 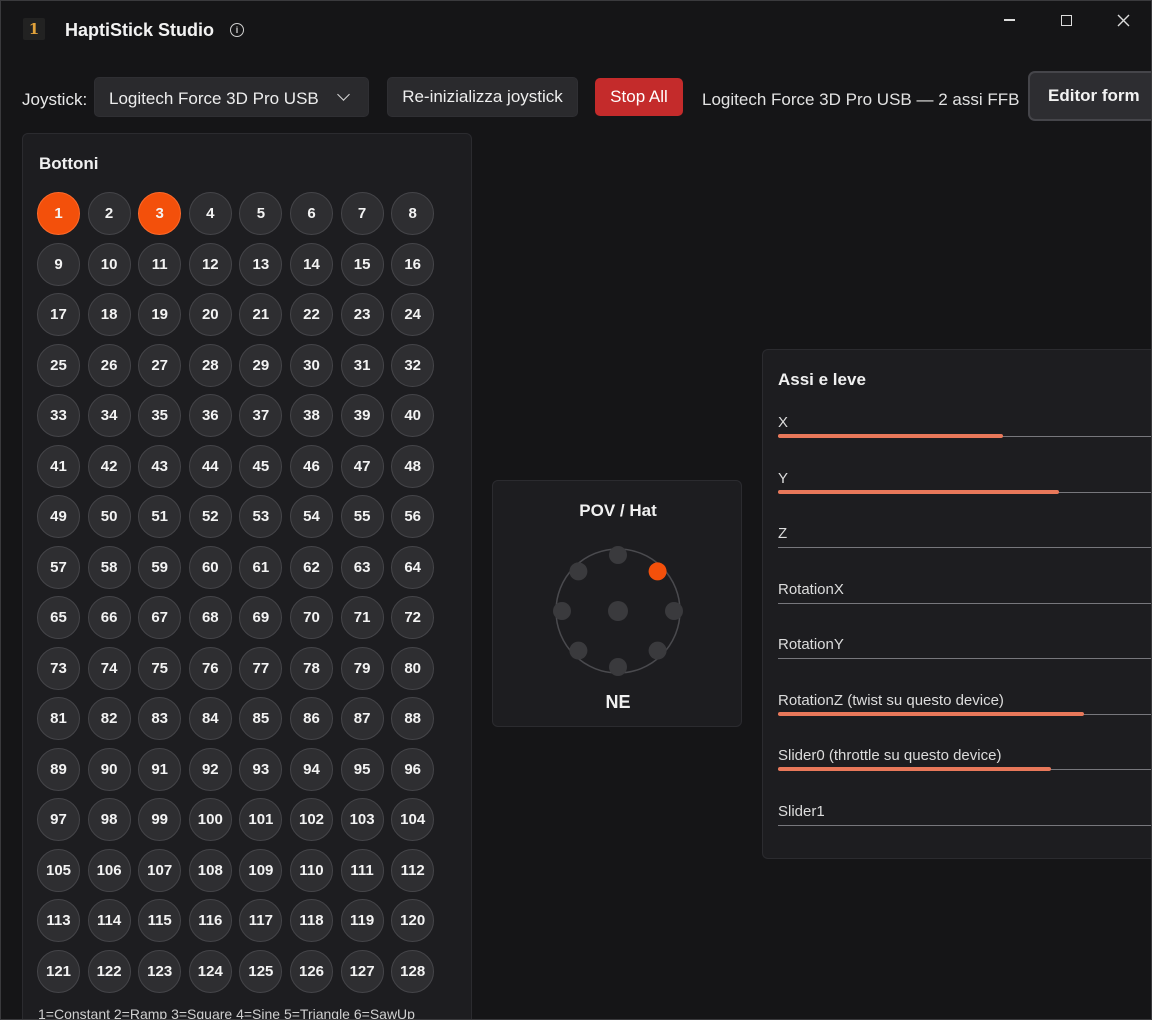 I want to click on joystick-button-110: 110, so click(x=311, y=870).